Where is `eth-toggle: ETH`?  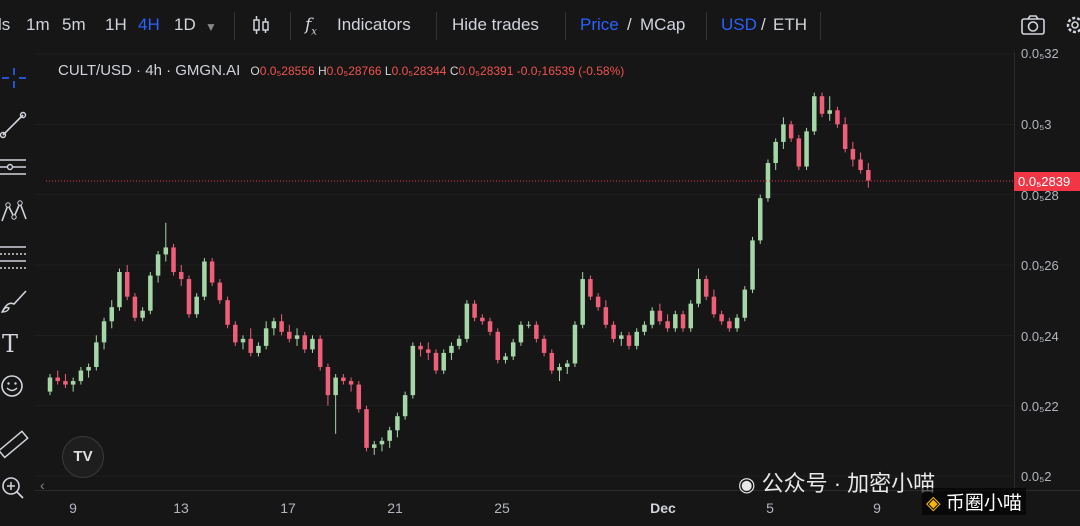
eth-toggle: ETH is located at coordinates (790, 25).